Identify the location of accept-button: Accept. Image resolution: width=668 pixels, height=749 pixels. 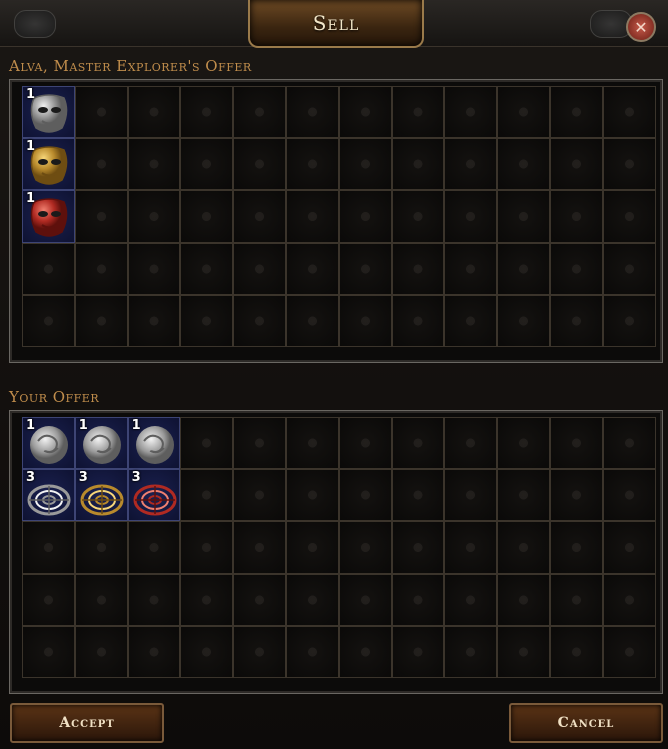
(87, 723).